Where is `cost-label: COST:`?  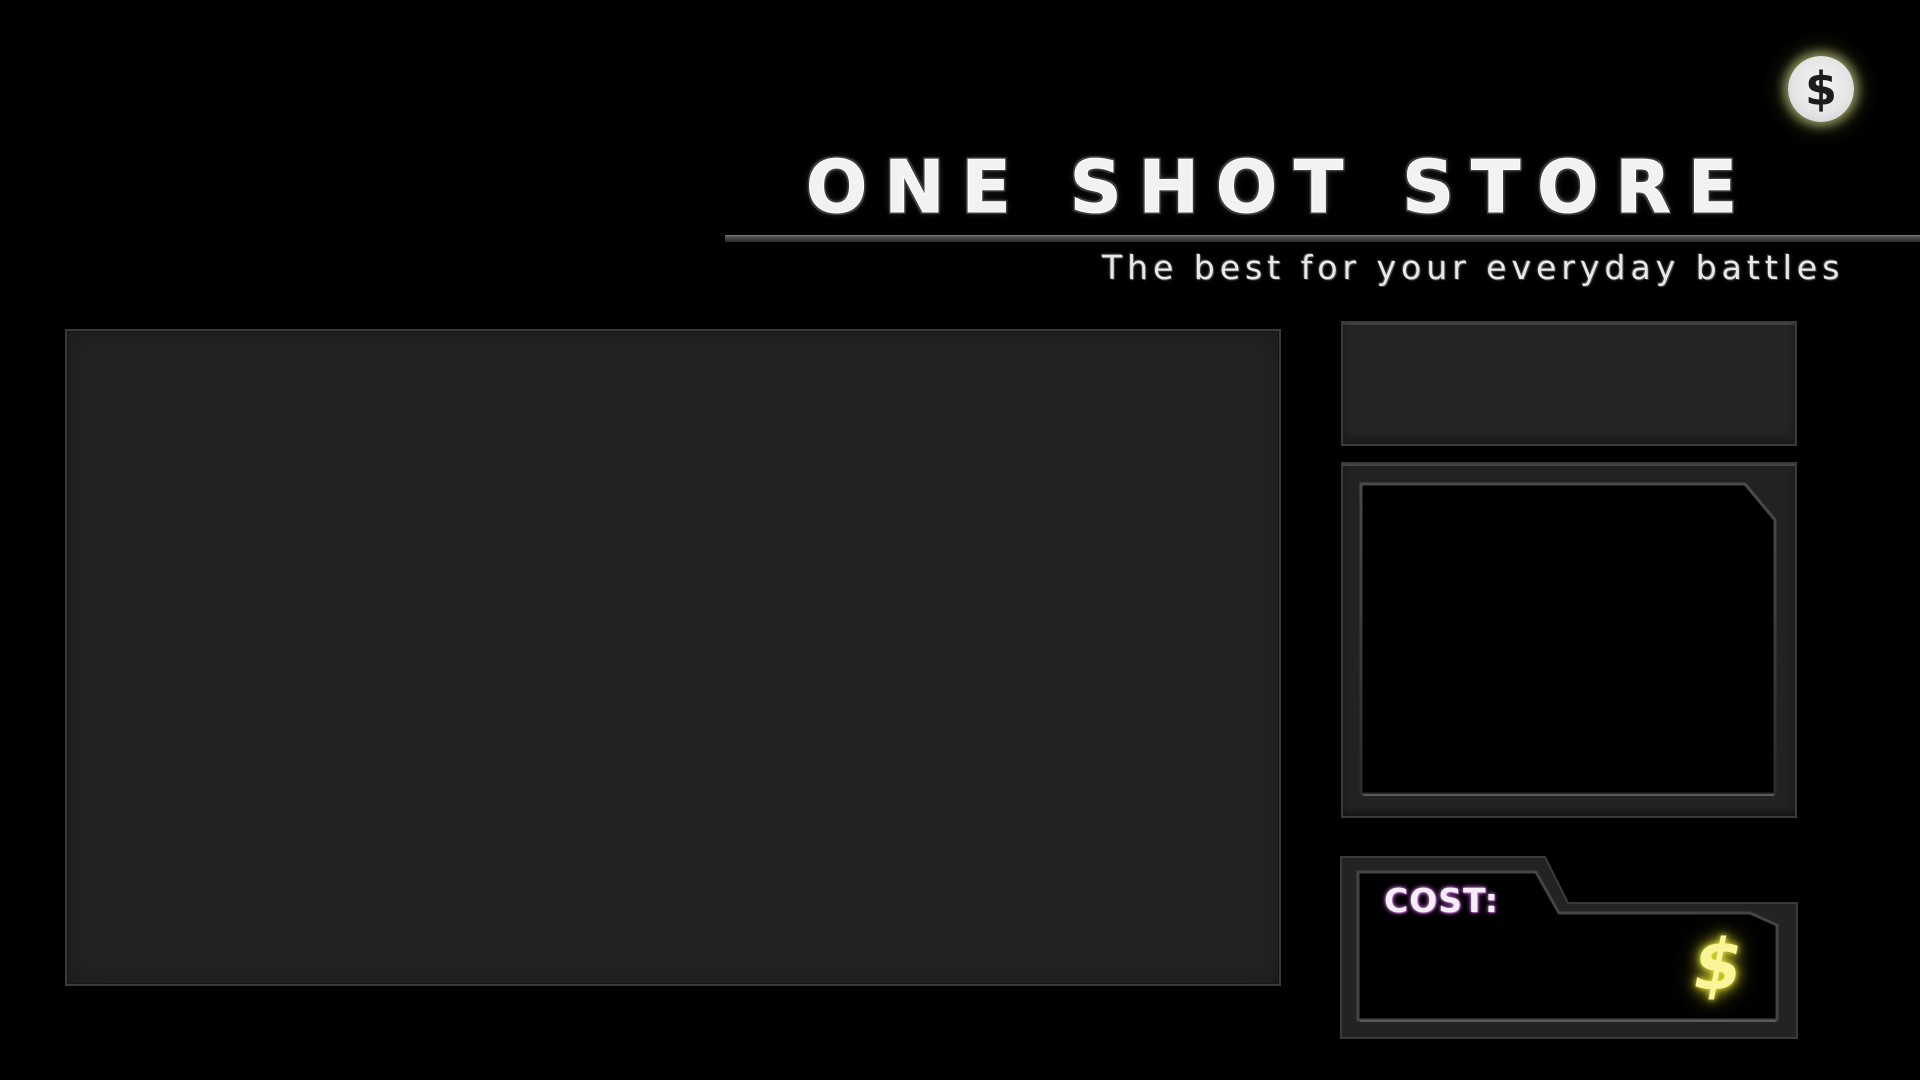
cost-label: COST: is located at coordinates (1441, 900).